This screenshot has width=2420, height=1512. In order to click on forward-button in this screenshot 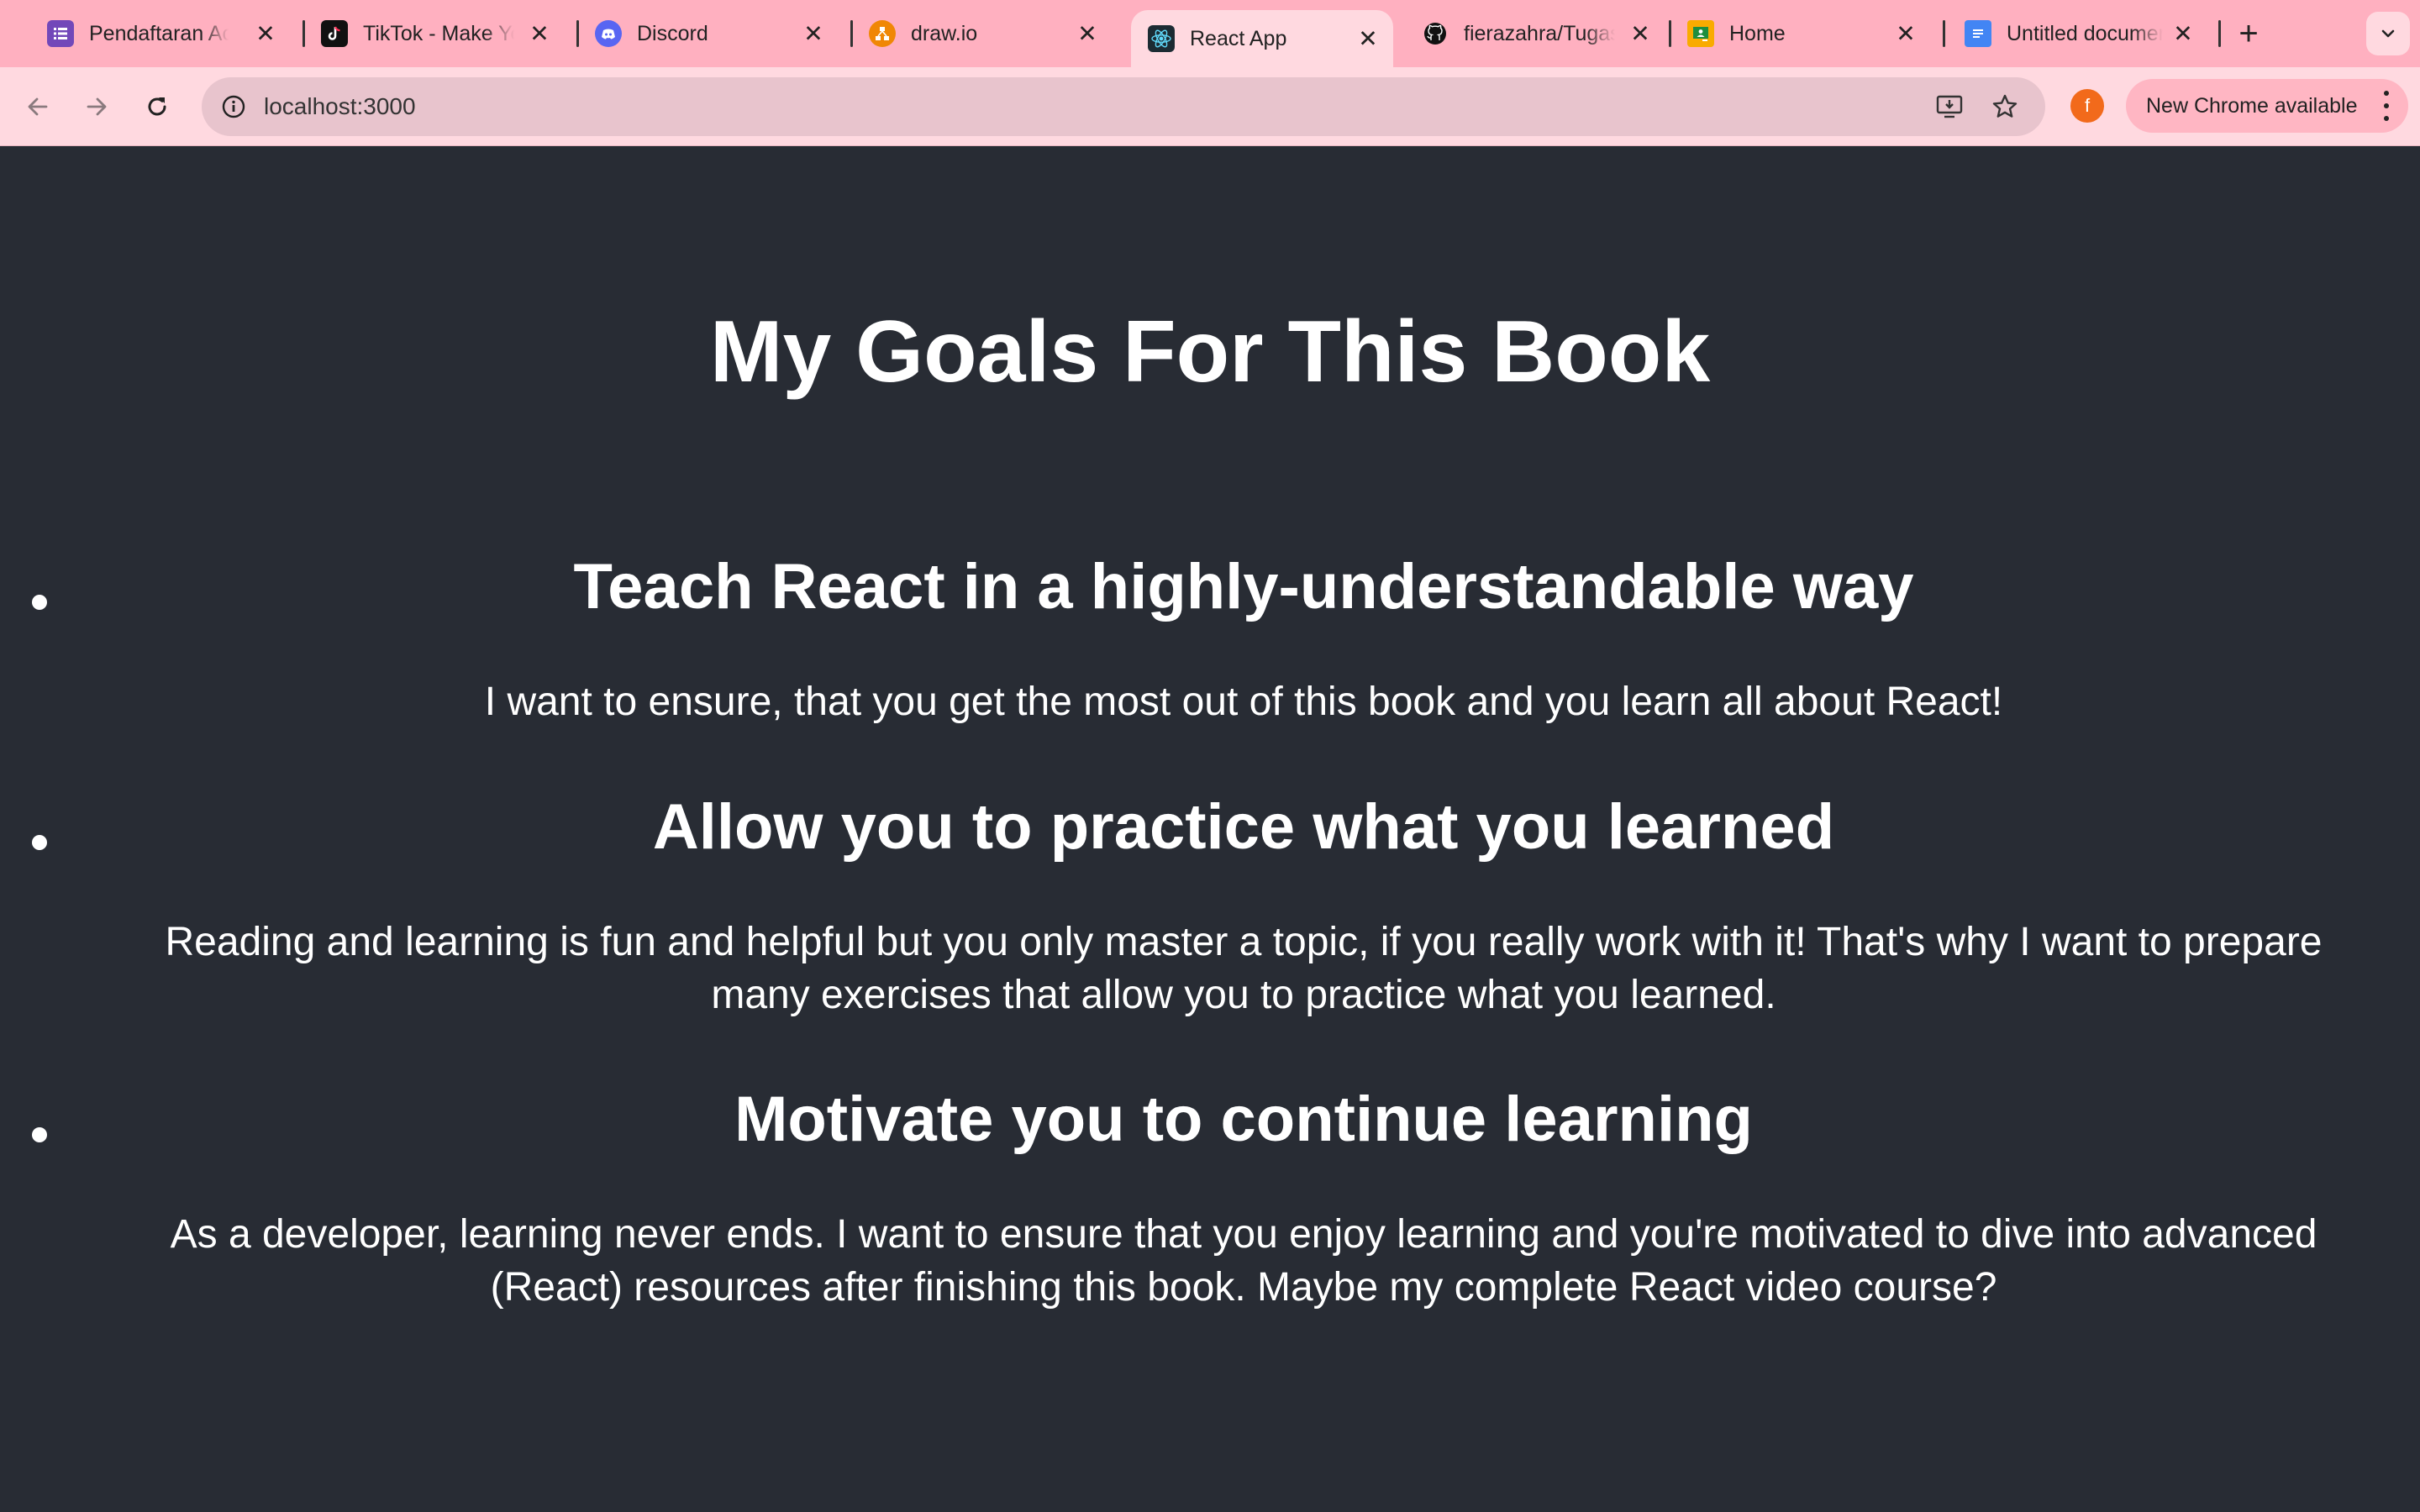, I will do `click(97, 107)`.